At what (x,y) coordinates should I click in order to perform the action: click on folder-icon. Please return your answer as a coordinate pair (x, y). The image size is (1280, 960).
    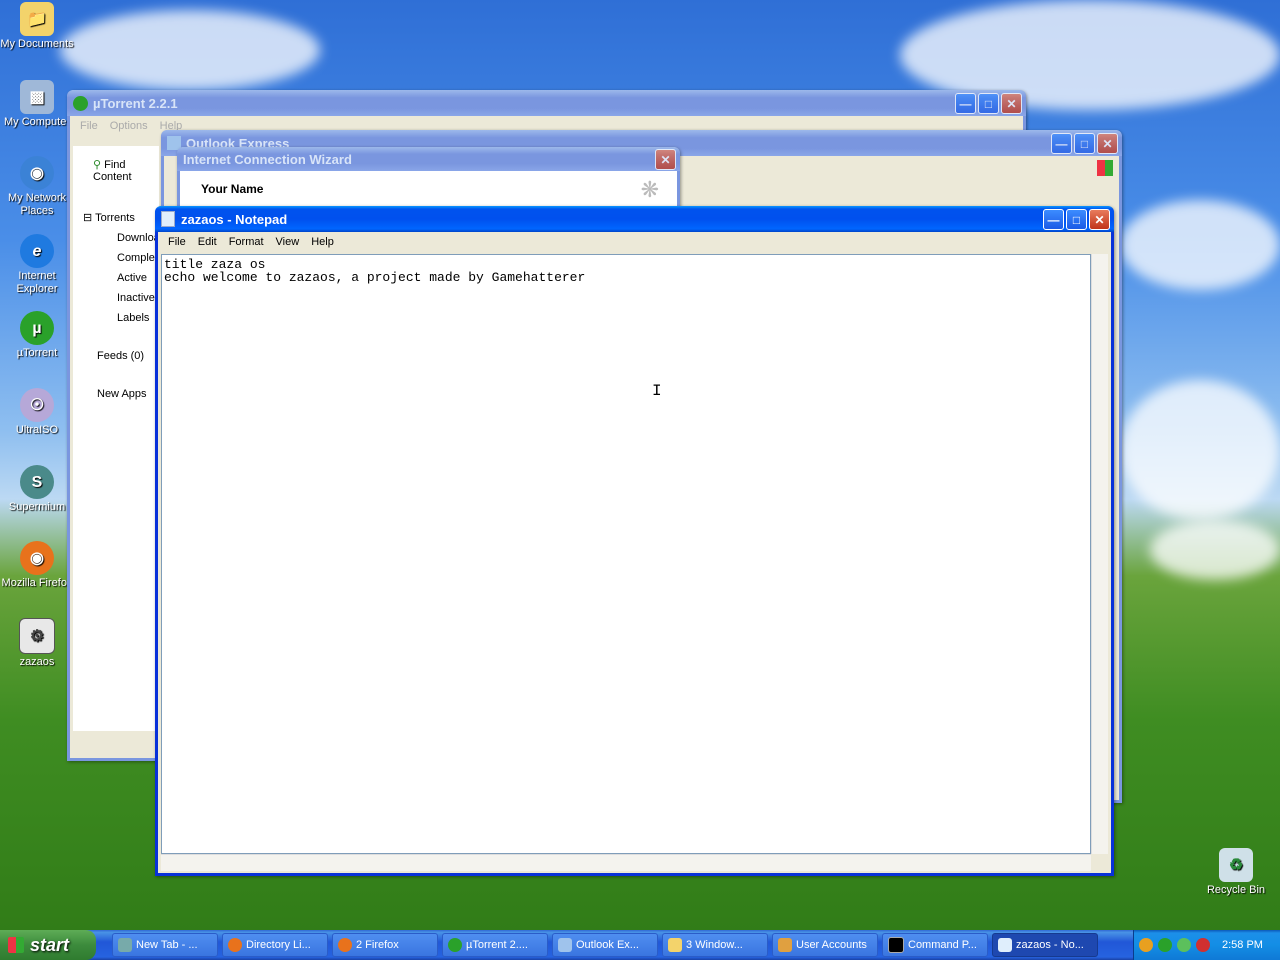
    Looking at the image, I should click on (675, 945).